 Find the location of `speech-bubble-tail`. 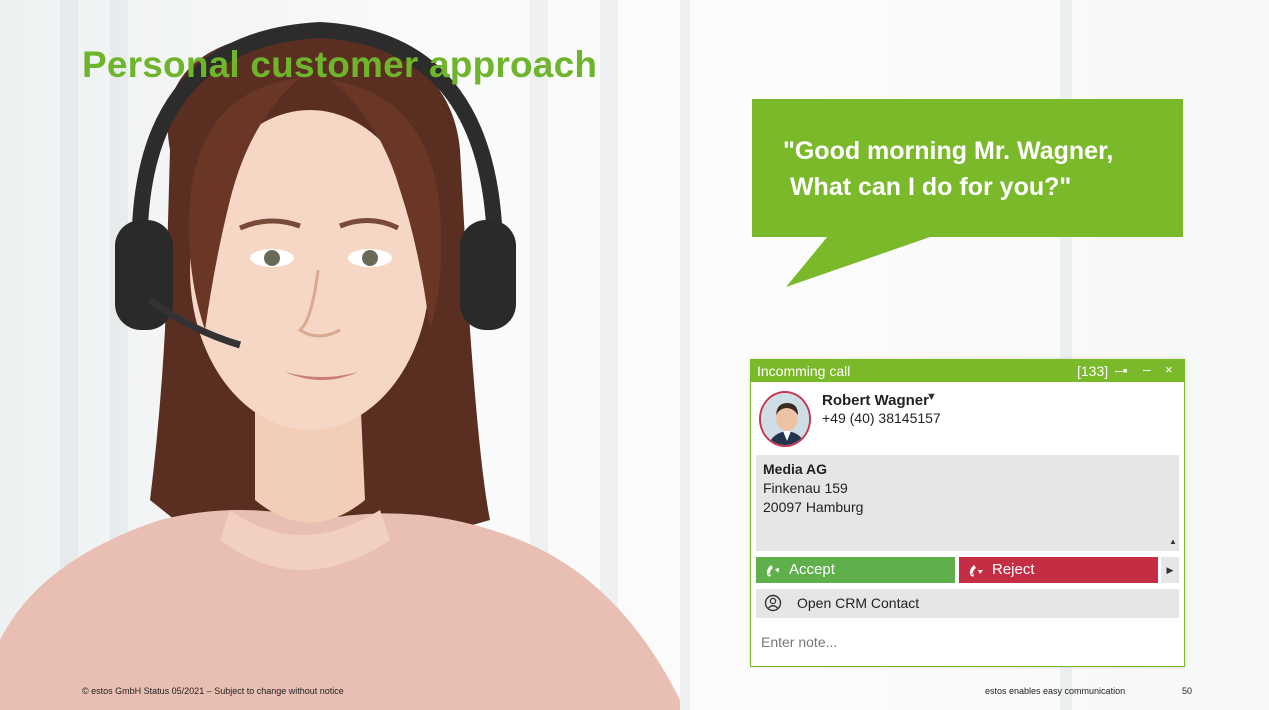

speech-bubble-tail is located at coordinates (859, 261).